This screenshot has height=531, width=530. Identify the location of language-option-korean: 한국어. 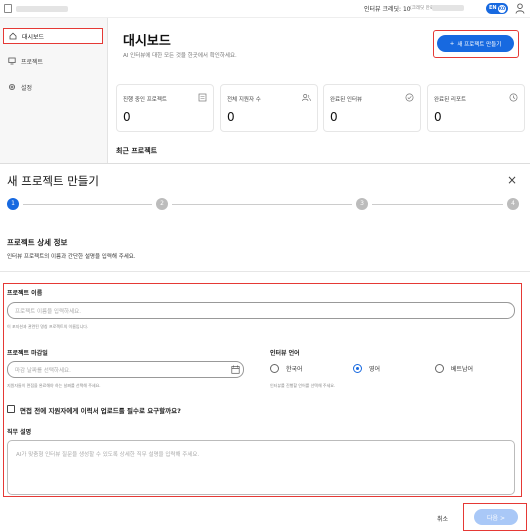
(286, 368).